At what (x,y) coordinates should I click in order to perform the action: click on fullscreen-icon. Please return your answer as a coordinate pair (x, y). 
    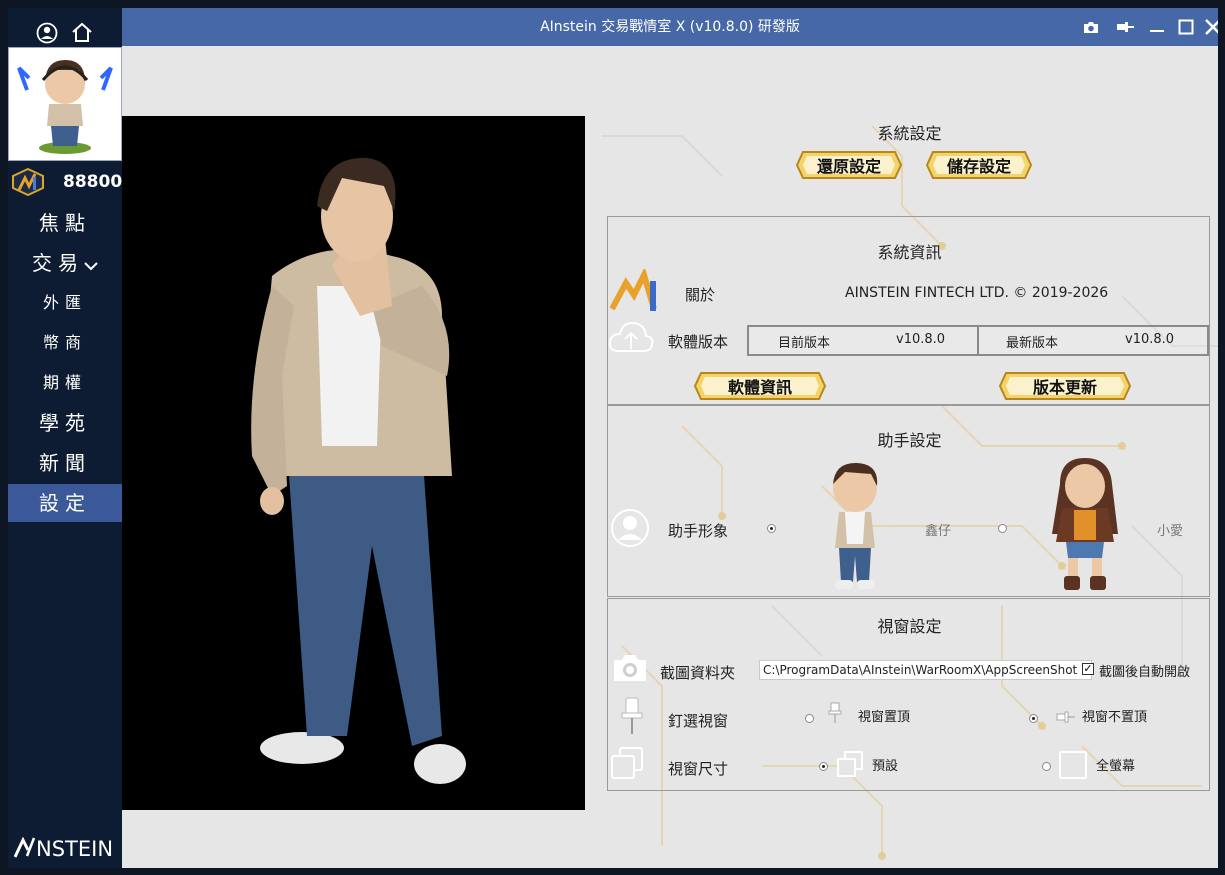
    Looking at the image, I should click on (1073, 765).